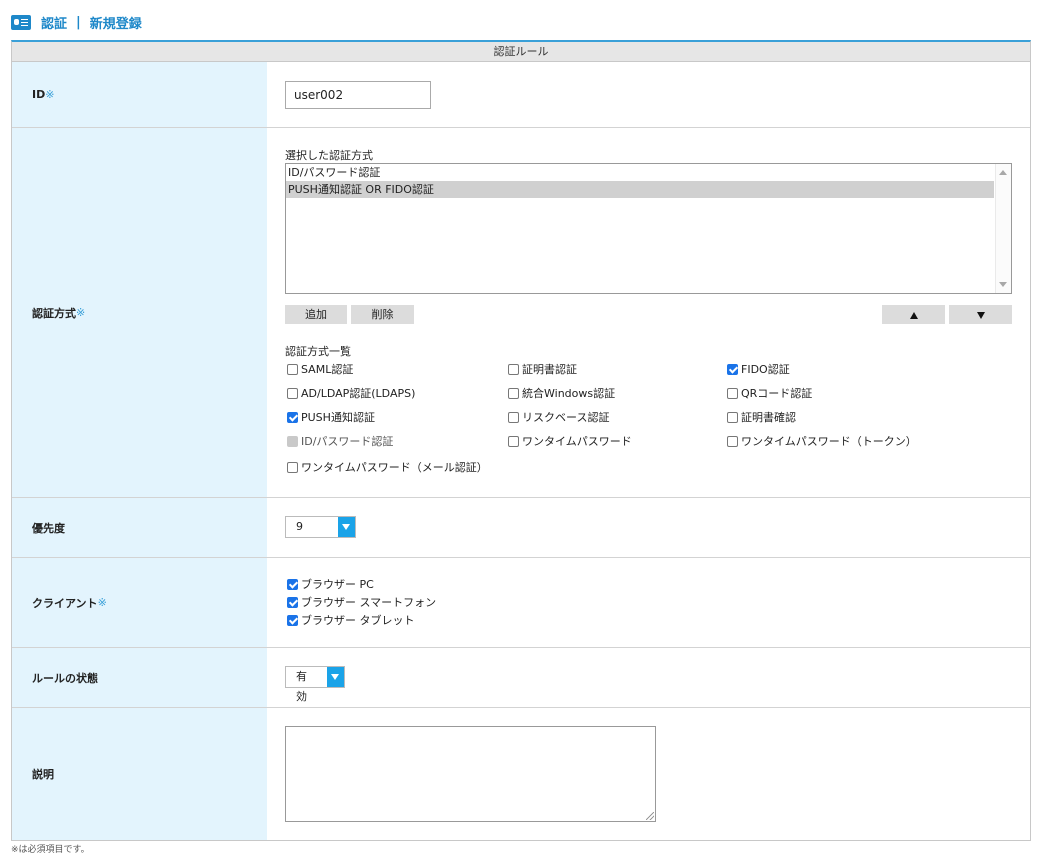  I want to click on method-option-otp: ワンタイムパスワード, so click(570, 441).